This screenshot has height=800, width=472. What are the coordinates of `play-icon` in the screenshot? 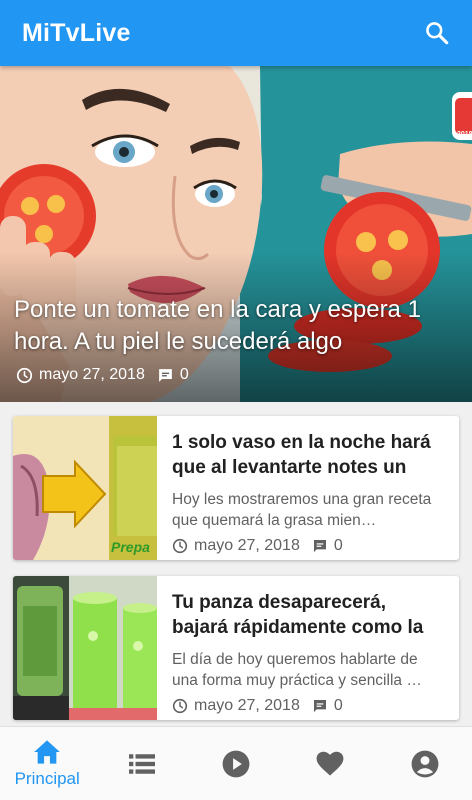 It's located at (236, 763).